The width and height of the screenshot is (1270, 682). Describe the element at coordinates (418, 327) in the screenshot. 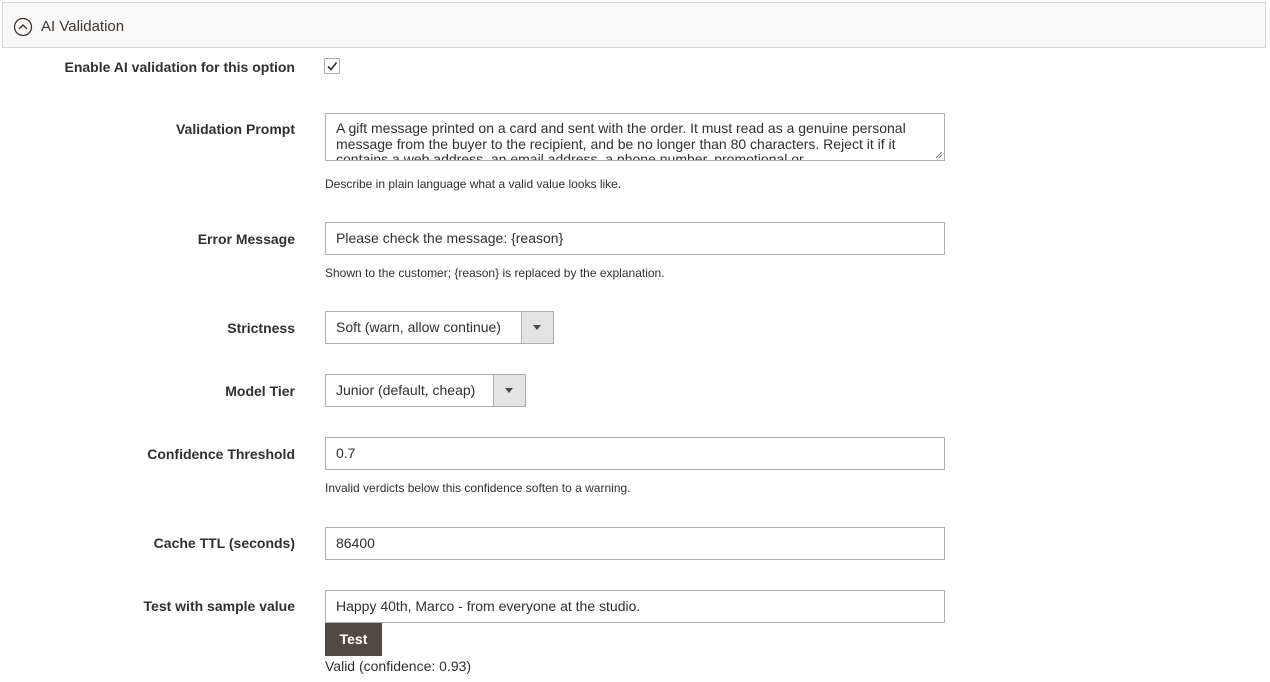

I see `strictness-selected-value: Soft (warn, allow continue)` at that location.